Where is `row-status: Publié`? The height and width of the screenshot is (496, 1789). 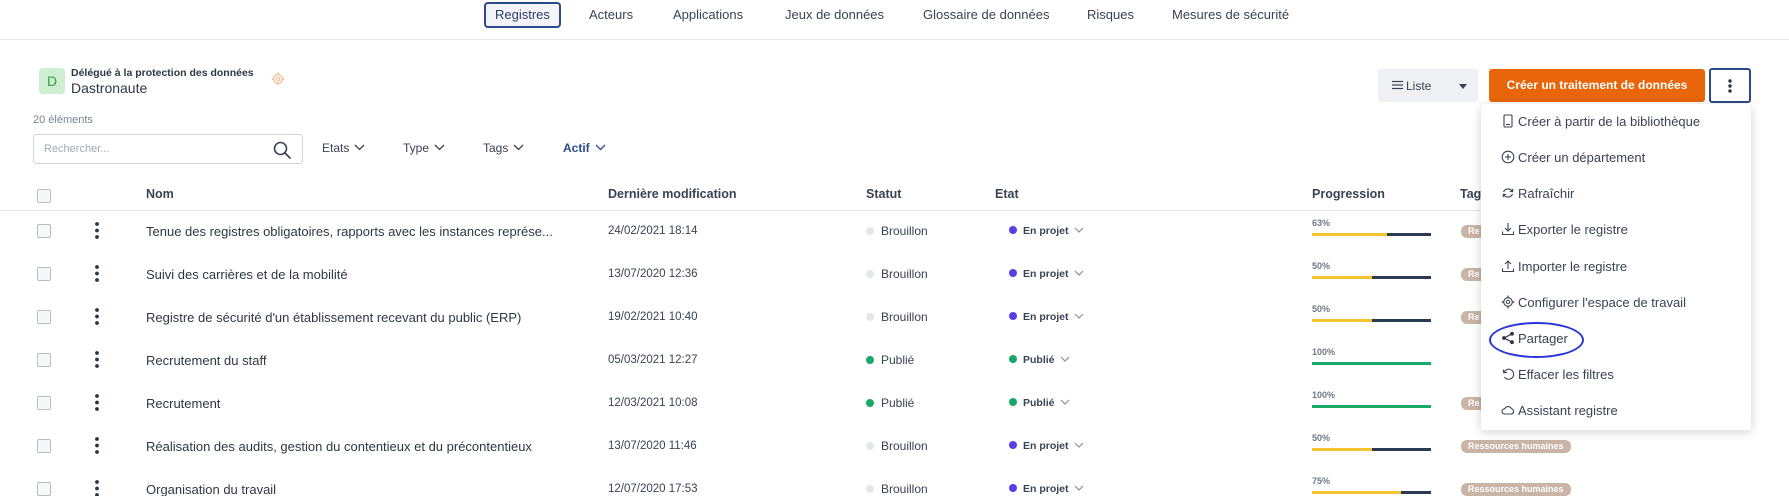 row-status: Publié is located at coordinates (890, 360).